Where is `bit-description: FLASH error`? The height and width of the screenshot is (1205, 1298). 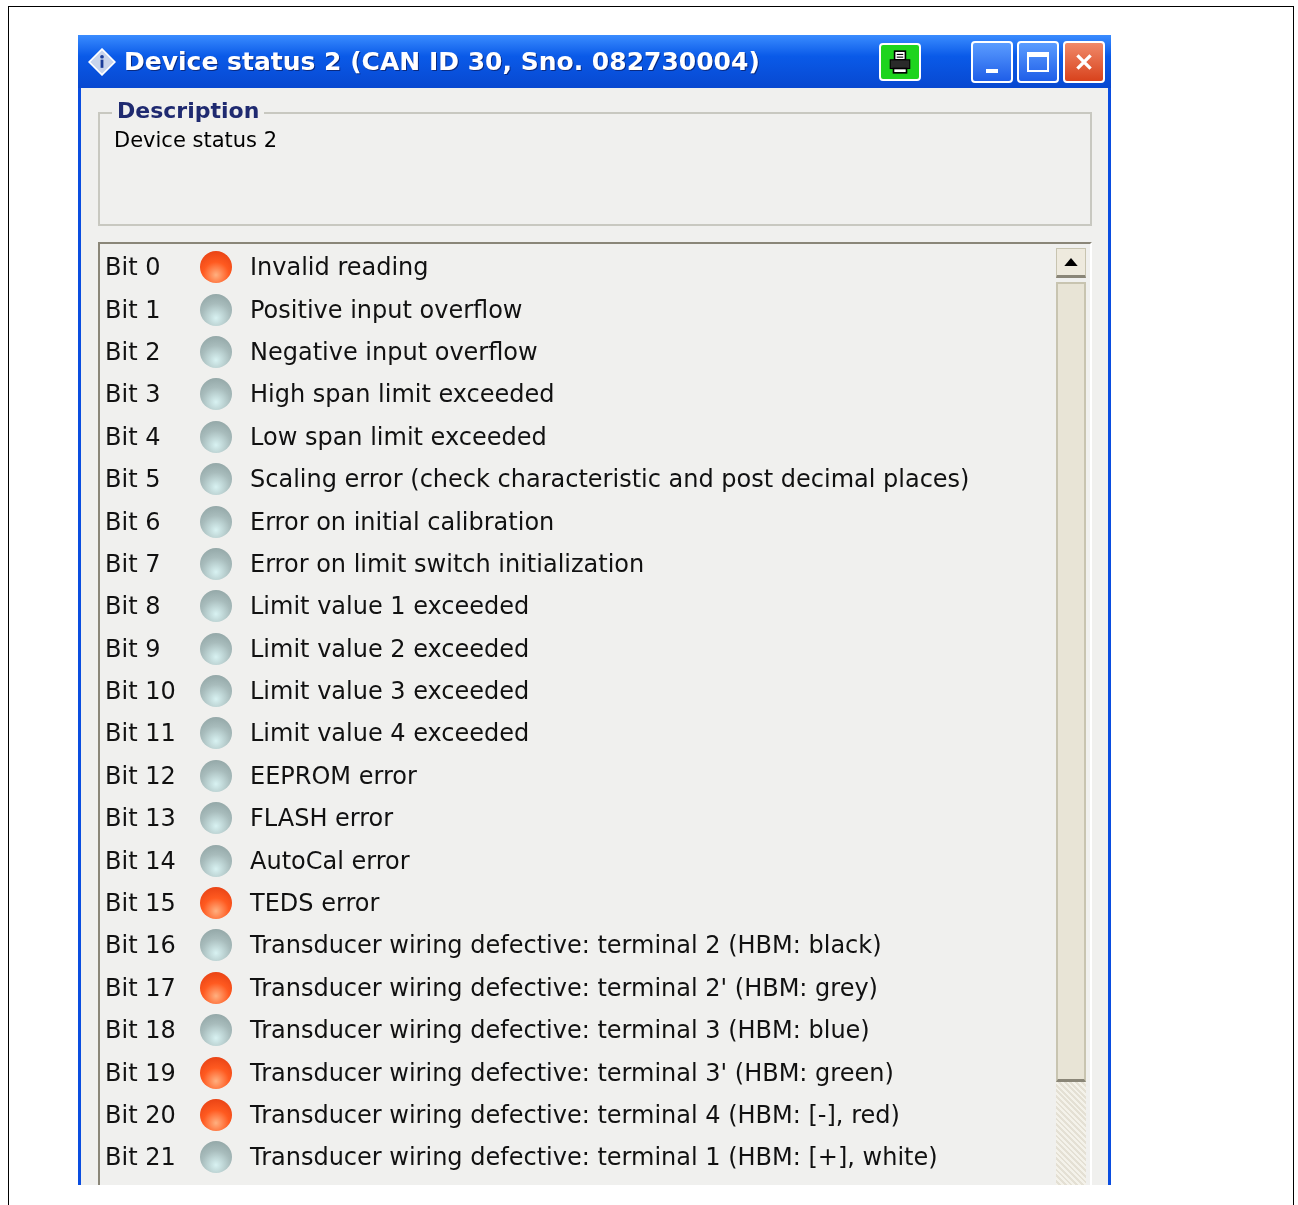
bit-description: FLASH error is located at coordinates (322, 818).